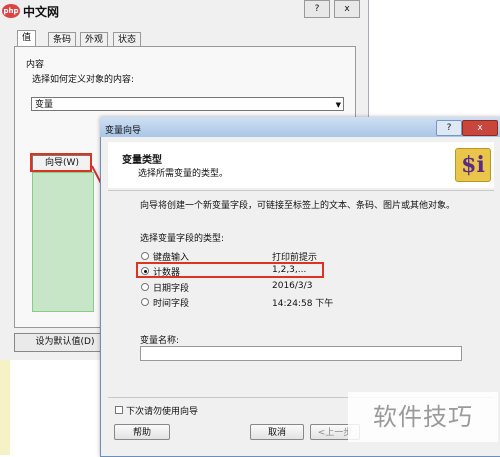  Describe the element at coordinates (145, 302) in the screenshot. I see `radio-time-field` at that location.